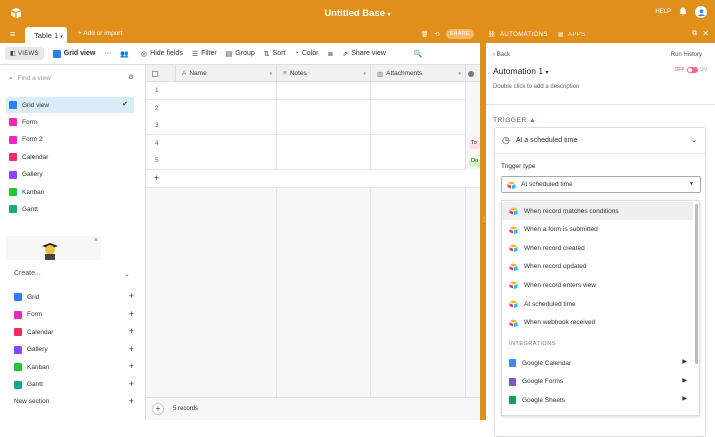  What do you see at coordinates (597, 230) in the screenshot?
I see `trigger-option: When a form is submitted` at bounding box center [597, 230].